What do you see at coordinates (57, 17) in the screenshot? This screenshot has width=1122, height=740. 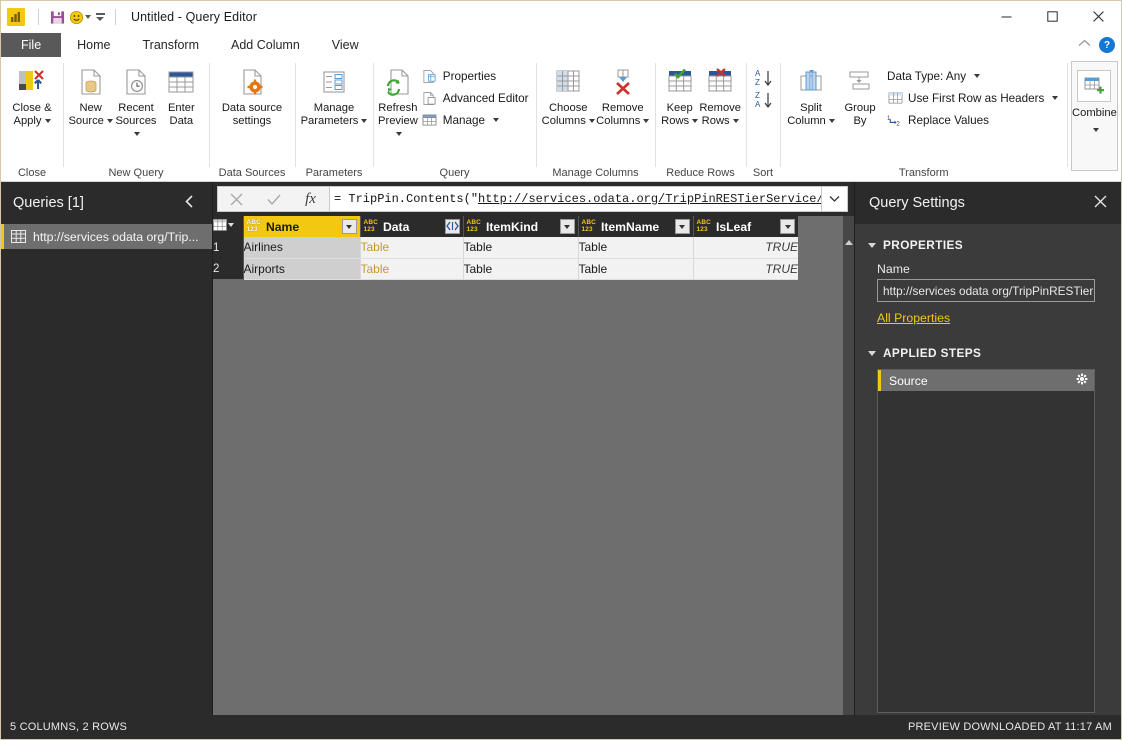 I see `save-icon` at bounding box center [57, 17].